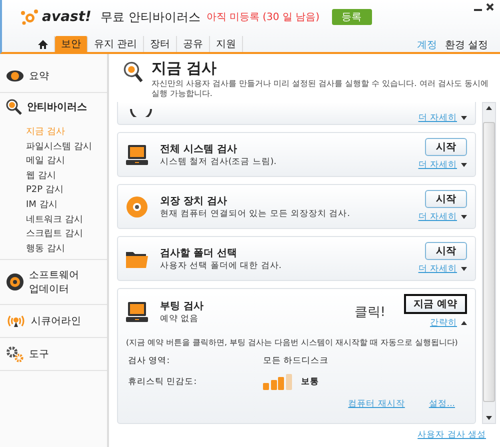  What do you see at coordinates (15, 76) in the screenshot?
I see `eye-icon` at bounding box center [15, 76].